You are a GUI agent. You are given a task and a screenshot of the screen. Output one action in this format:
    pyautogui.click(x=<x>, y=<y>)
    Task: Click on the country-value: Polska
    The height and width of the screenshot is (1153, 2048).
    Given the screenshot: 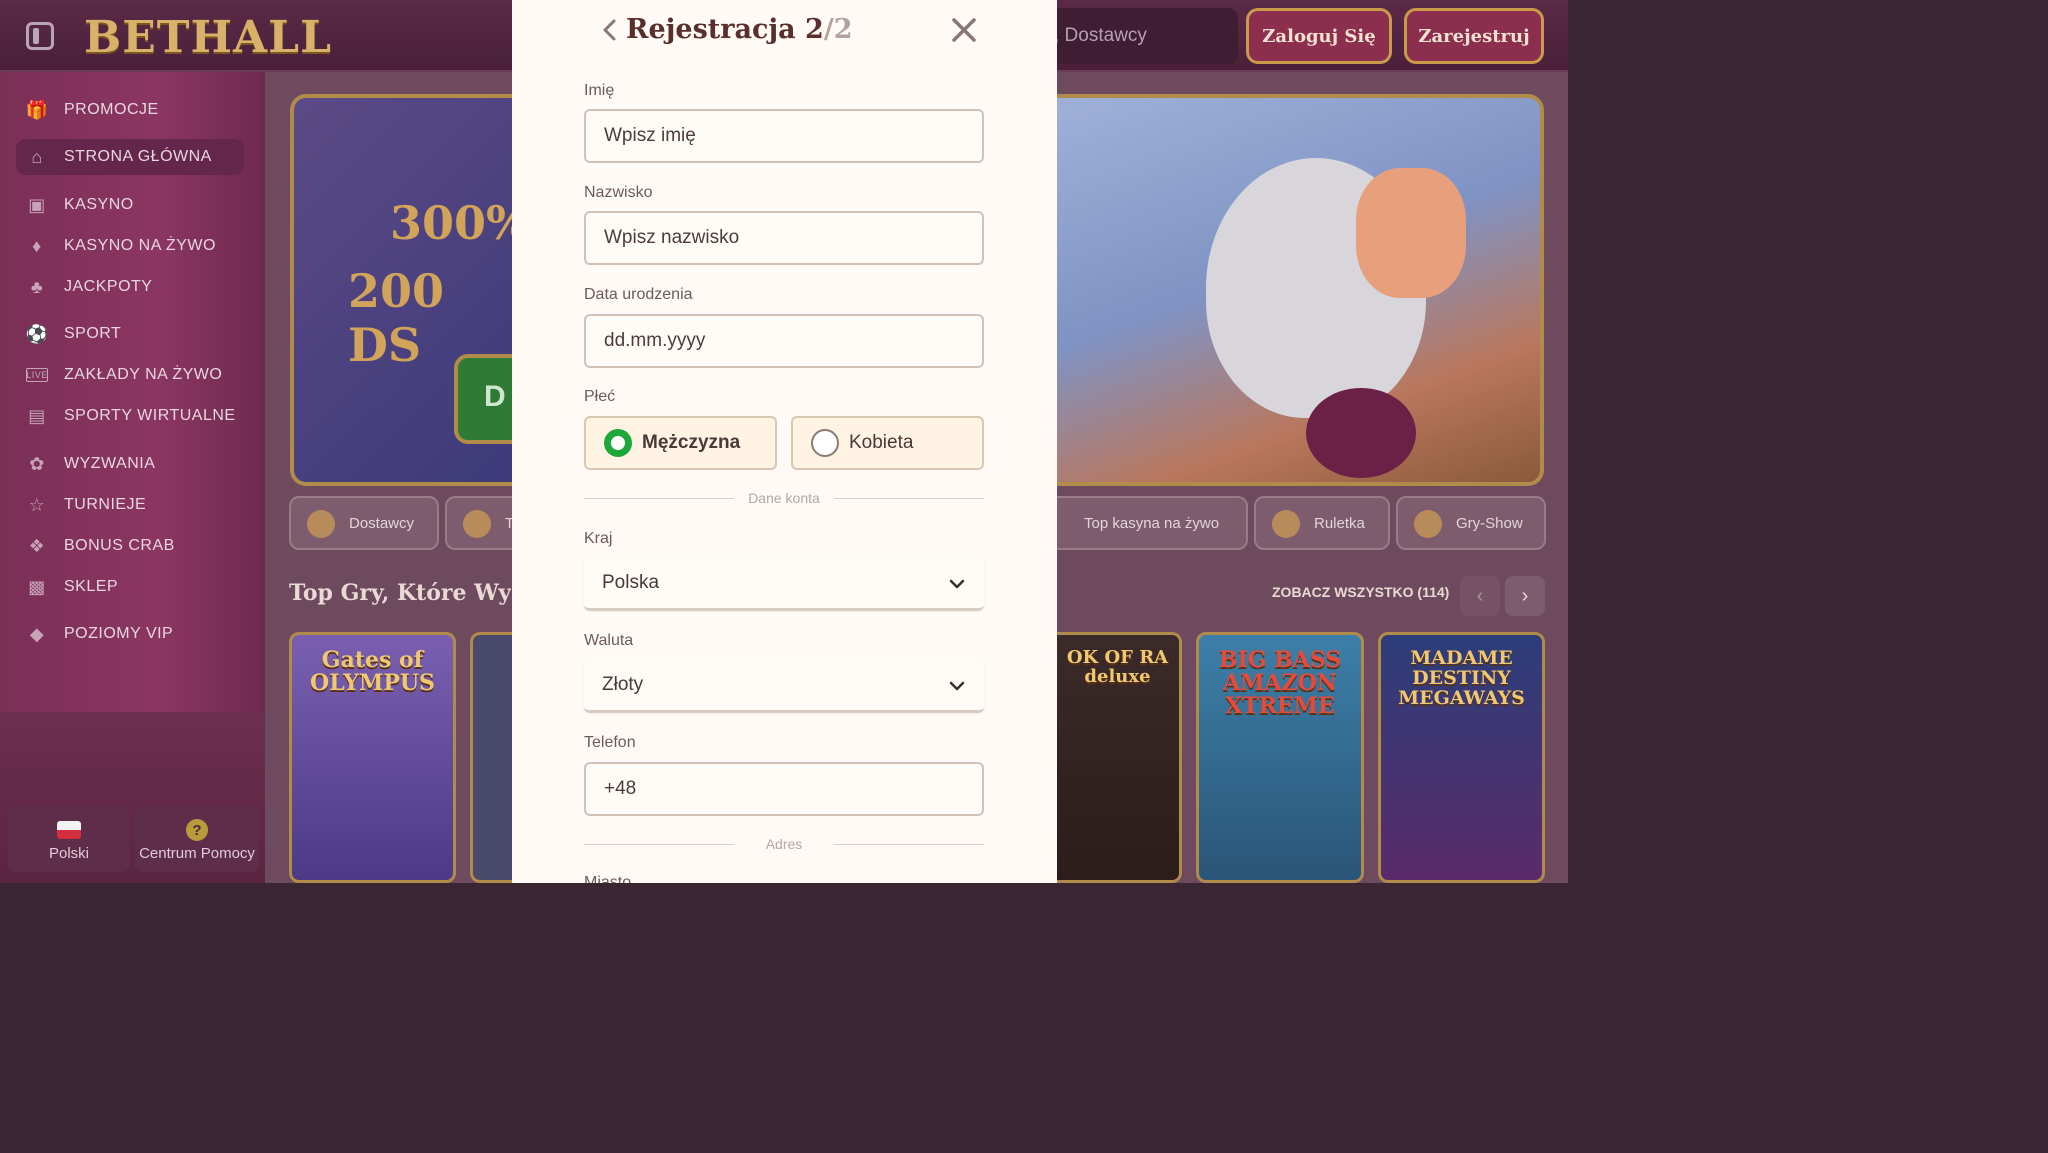 What is the action you would take?
    pyautogui.click(x=631, y=582)
    